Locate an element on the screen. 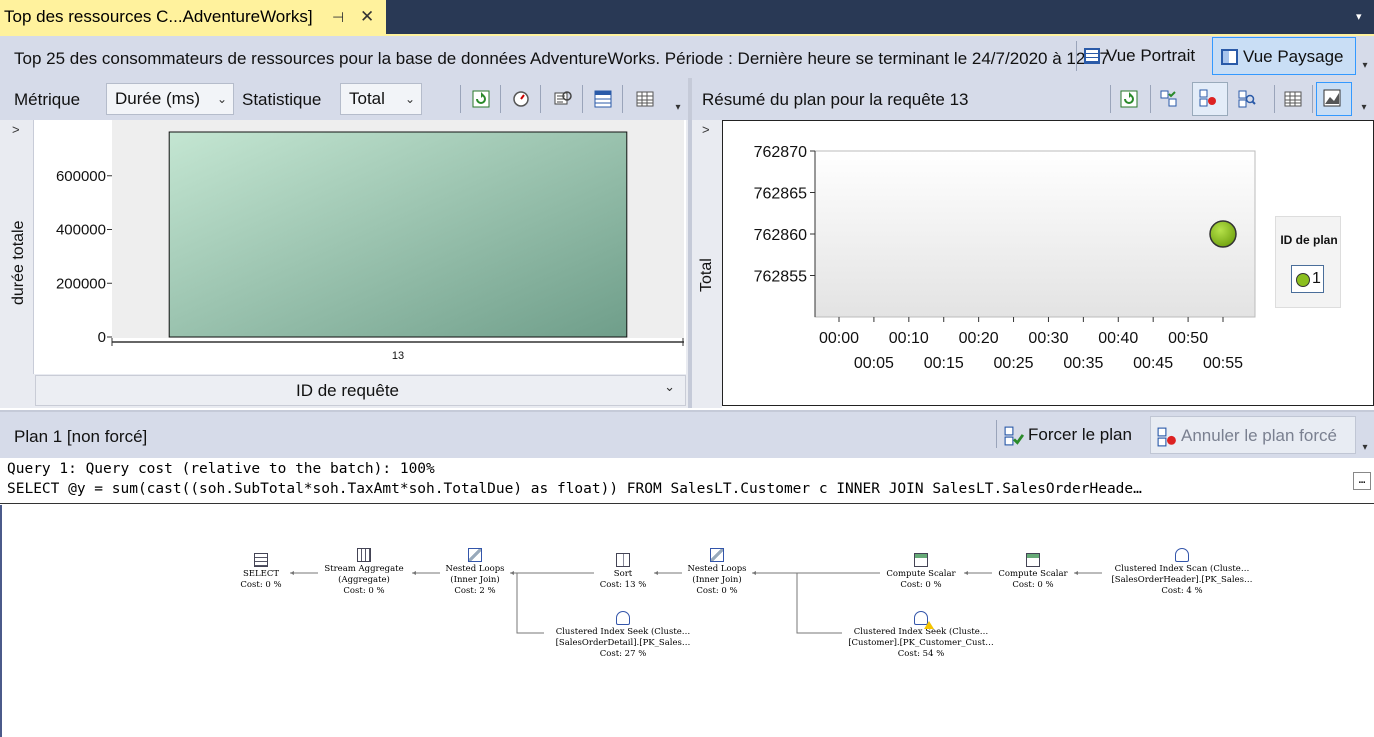 The height and width of the screenshot is (737, 1374). force-plan-toolbar-button is located at coordinates (1210, 99).